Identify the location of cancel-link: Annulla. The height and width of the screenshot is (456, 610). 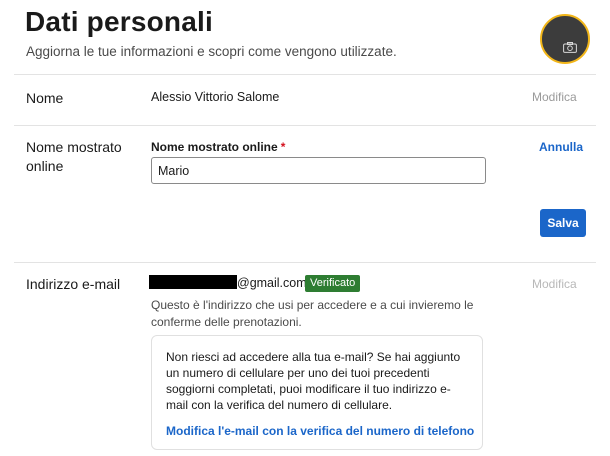
(561, 147).